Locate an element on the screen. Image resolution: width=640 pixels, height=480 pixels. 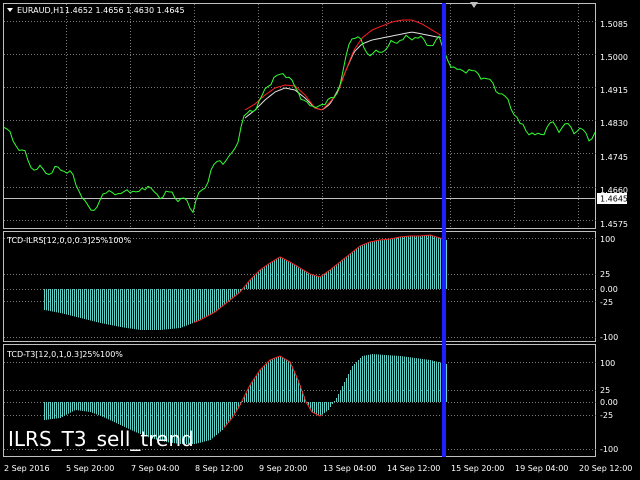
ilrs-label: TCD-ILRS[12,0,0,0.3]25%100% is located at coordinates (69, 240).